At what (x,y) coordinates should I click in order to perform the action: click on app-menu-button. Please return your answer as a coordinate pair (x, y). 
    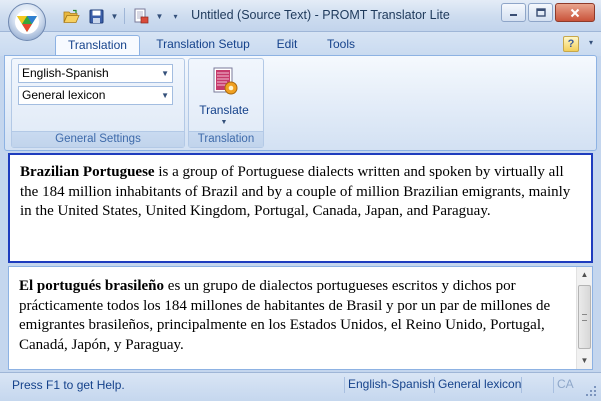
    Looking at the image, I should click on (27, 22).